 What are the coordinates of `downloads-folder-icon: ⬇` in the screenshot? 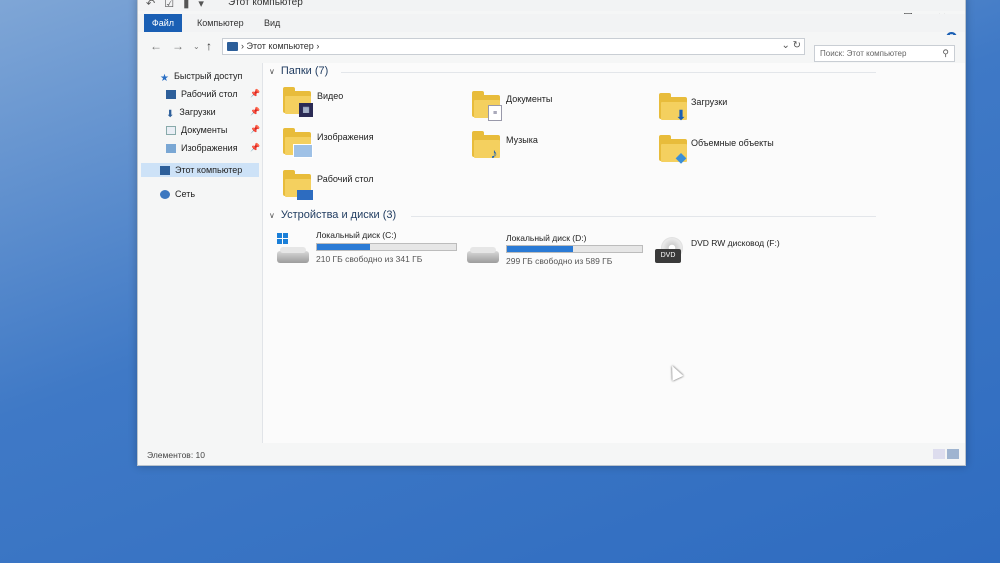 It's located at (673, 108).